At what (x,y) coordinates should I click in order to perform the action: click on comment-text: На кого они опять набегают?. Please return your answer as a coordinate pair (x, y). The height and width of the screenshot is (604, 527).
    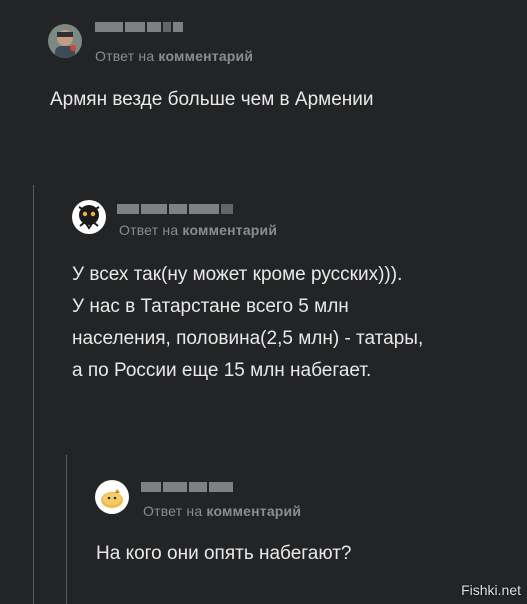
    Looking at the image, I should click on (224, 553).